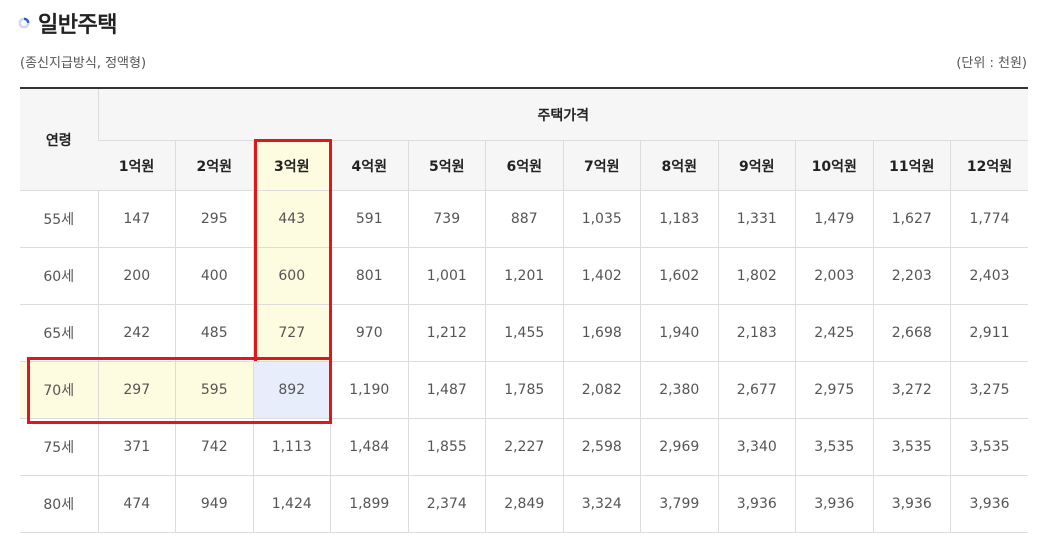  Describe the element at coordinates (369, 447) in the screenshot. I see `payment-cell: 1,484` at that location.